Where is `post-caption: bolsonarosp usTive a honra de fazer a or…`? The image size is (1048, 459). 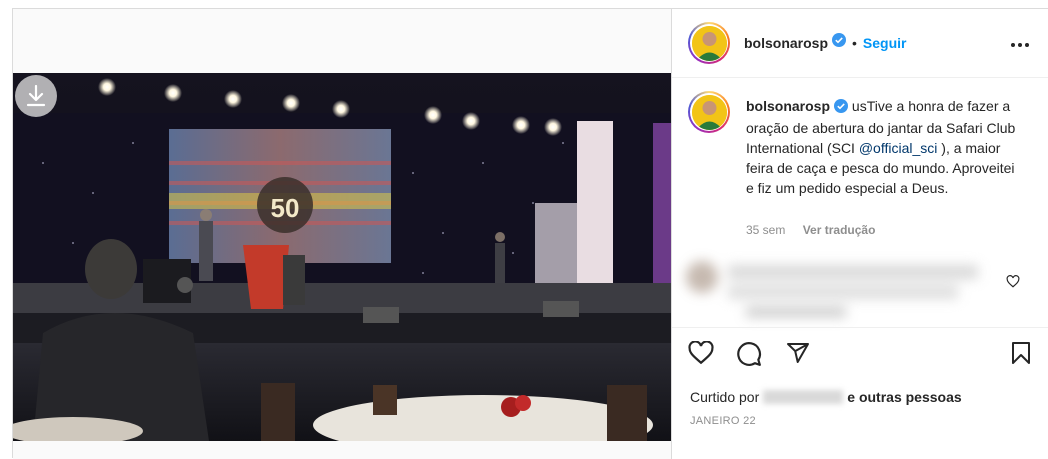 post-caption: bolsonarosp usTive a honra de fazer a or… is located at coordinates (881, 147).